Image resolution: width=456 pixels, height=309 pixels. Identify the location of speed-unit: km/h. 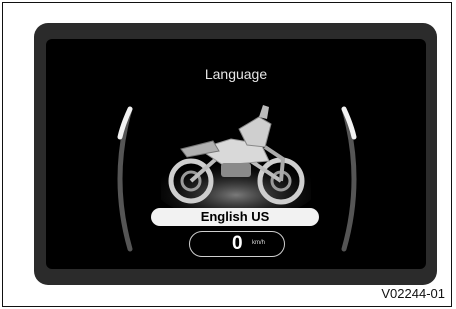
(259, 243).